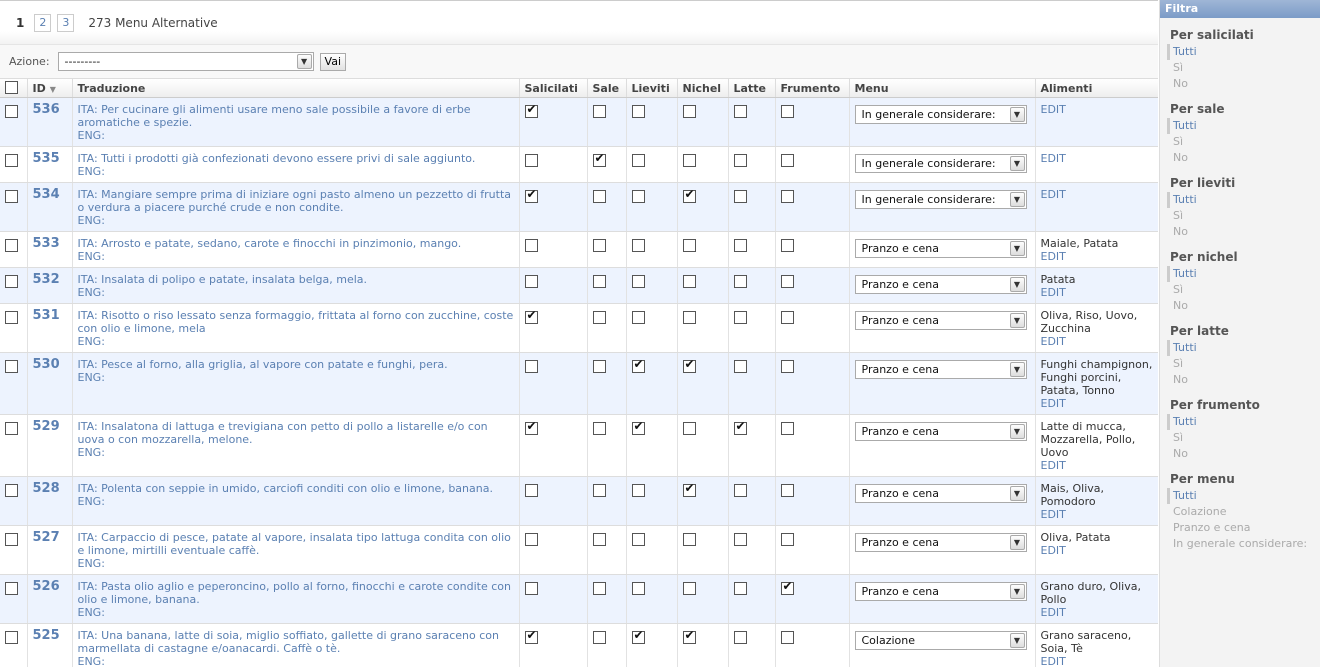 The height and width of the screenshot is (667, 1320). Describe the element at coordinates (940, 163) in the screenshot. I see `menu-select: In generale considerare: ▼` at that location.